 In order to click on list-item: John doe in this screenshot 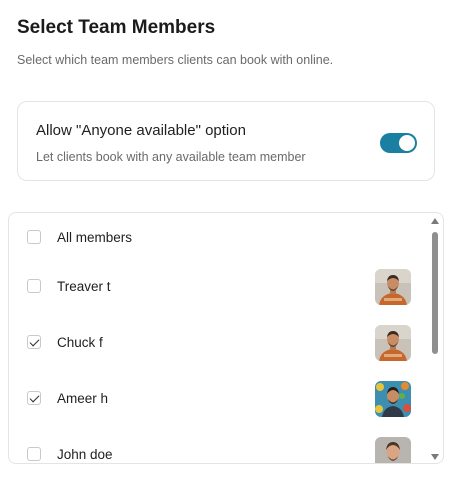, I will do `click(219, 449)`.